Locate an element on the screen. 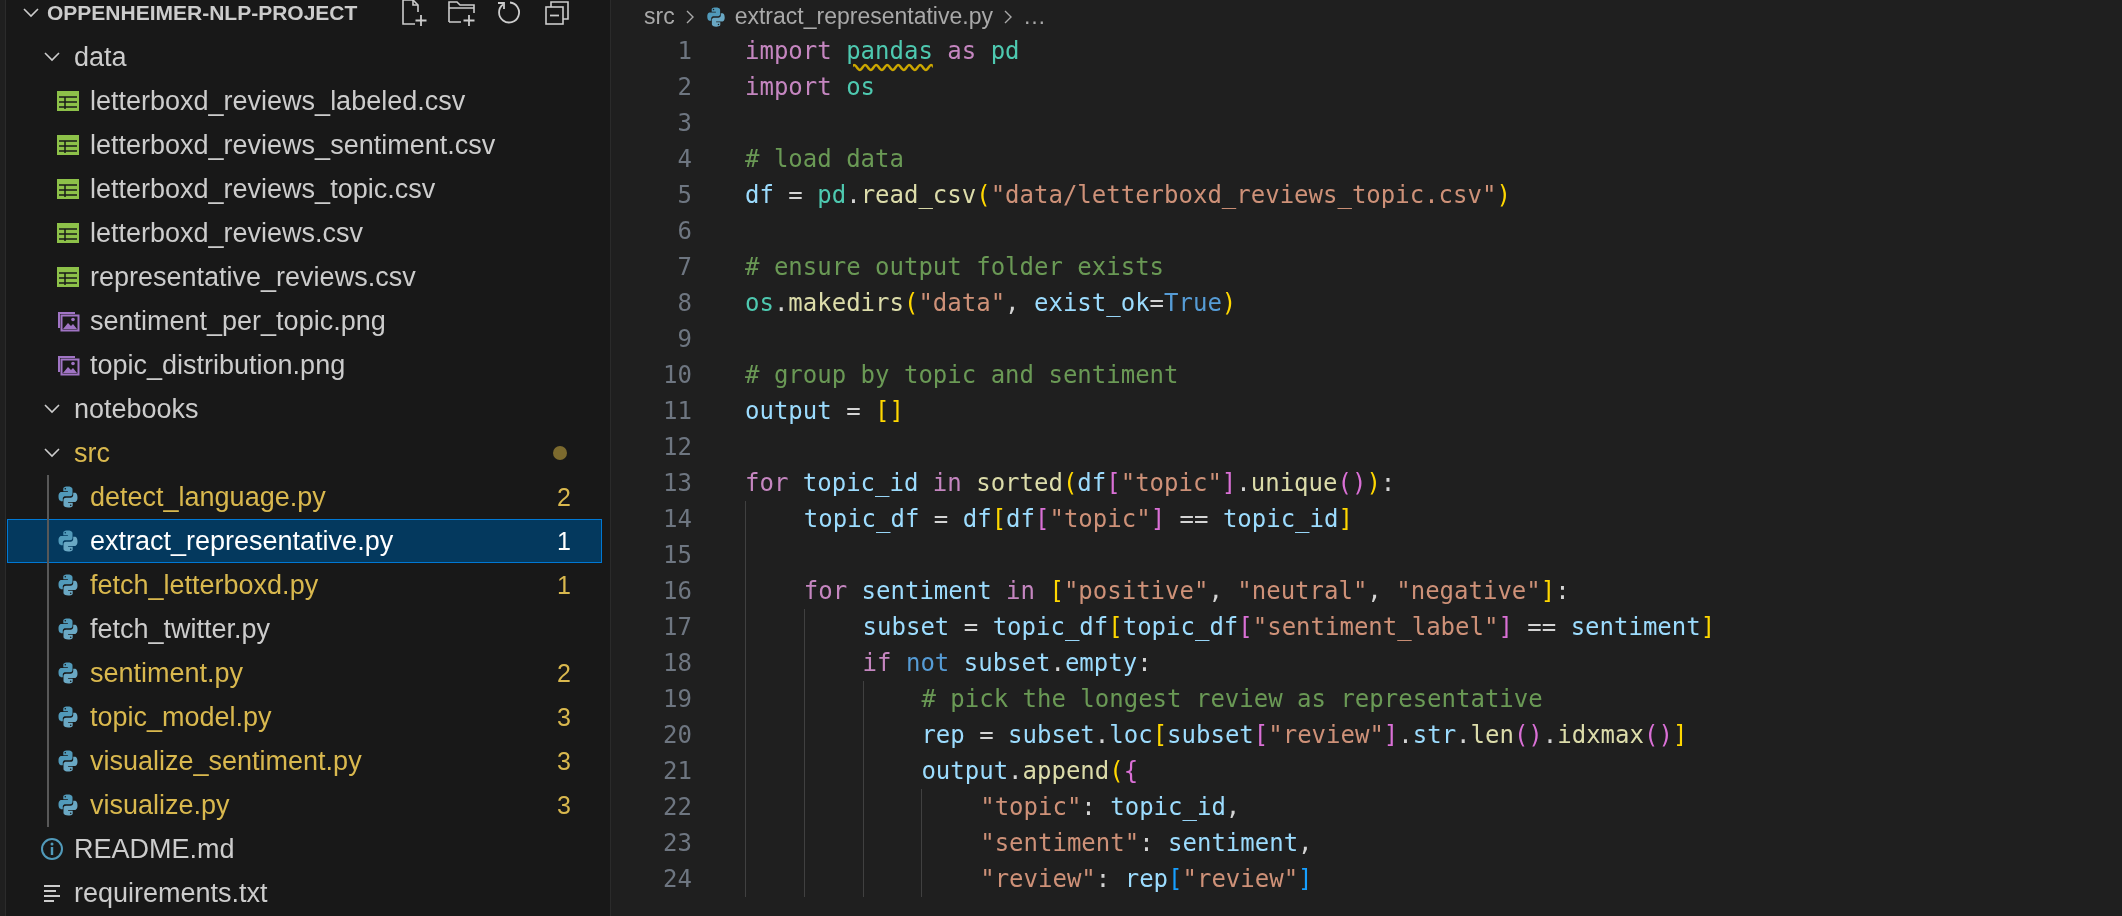 Image resolution: width=2122 pixels, height=916 pixels. breadcrumb-item: src is located at coordinates (659, 16).